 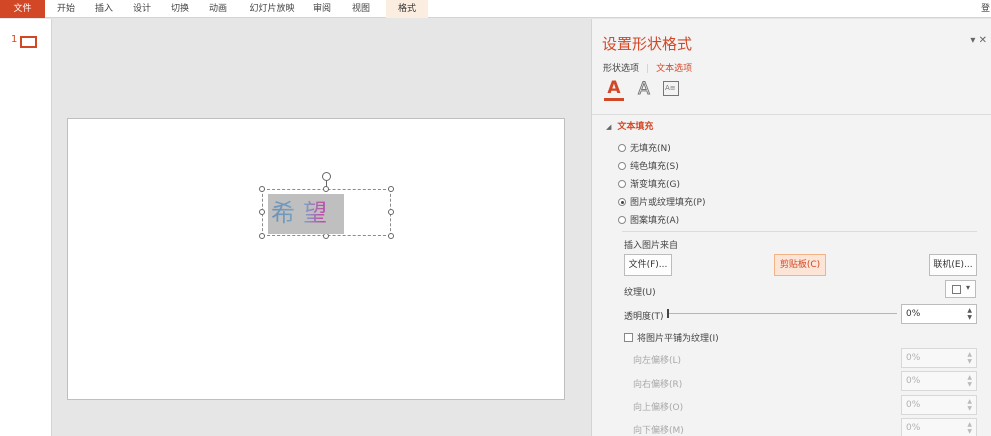 I want to click on insert-from-label: 插入图片来自, so click(x=651, y=246).